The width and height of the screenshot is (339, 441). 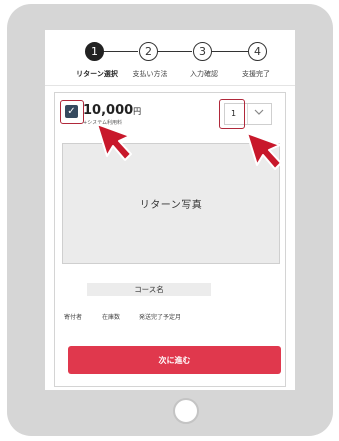 What do you see at coordinates (170, 85) in the screenshot?
I see `header-divider` at bounding box center [170, 85].